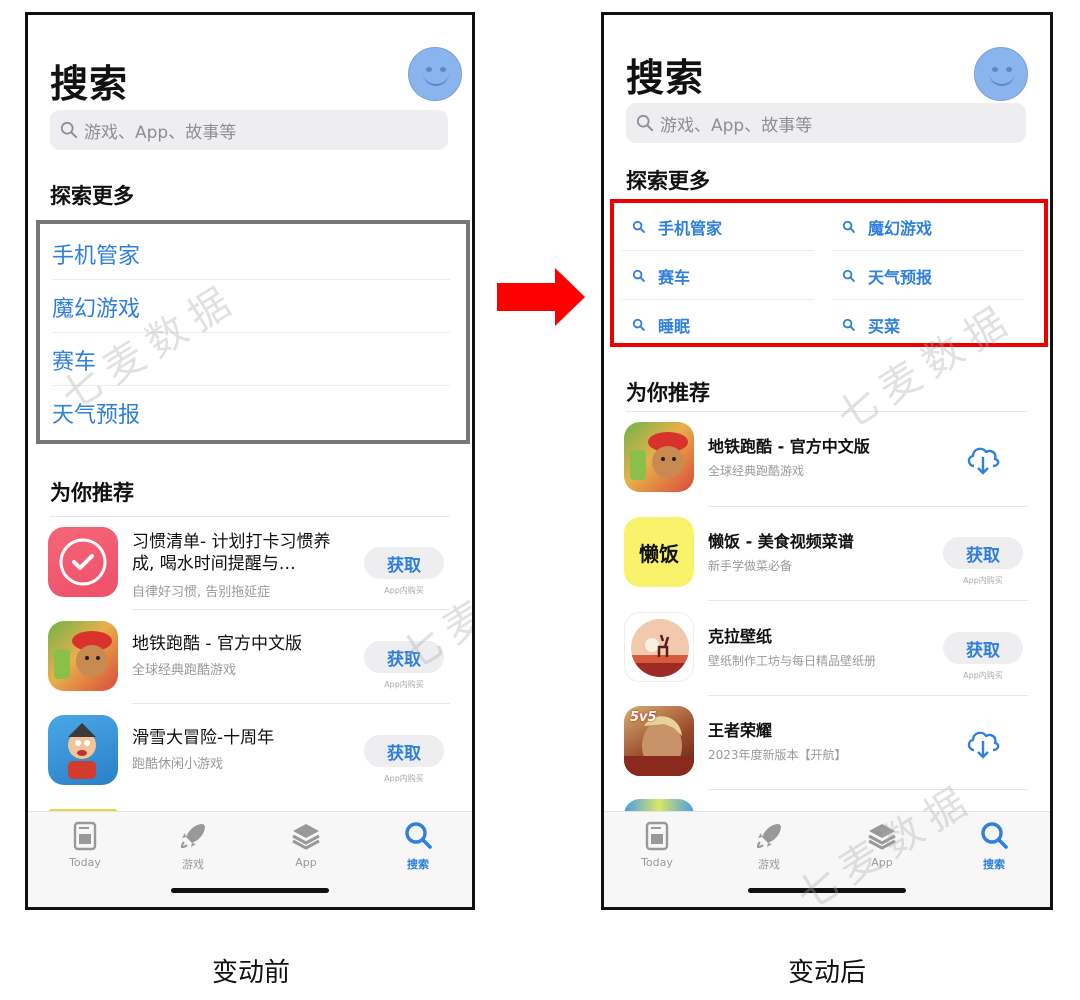 Image resolution: width=1080 pixels, height=1000 pixels. What do you see at coordinates (643, 717) in the screenshot?
I see `app-icon-badge: 5v5` at bounding box center [643, 717].